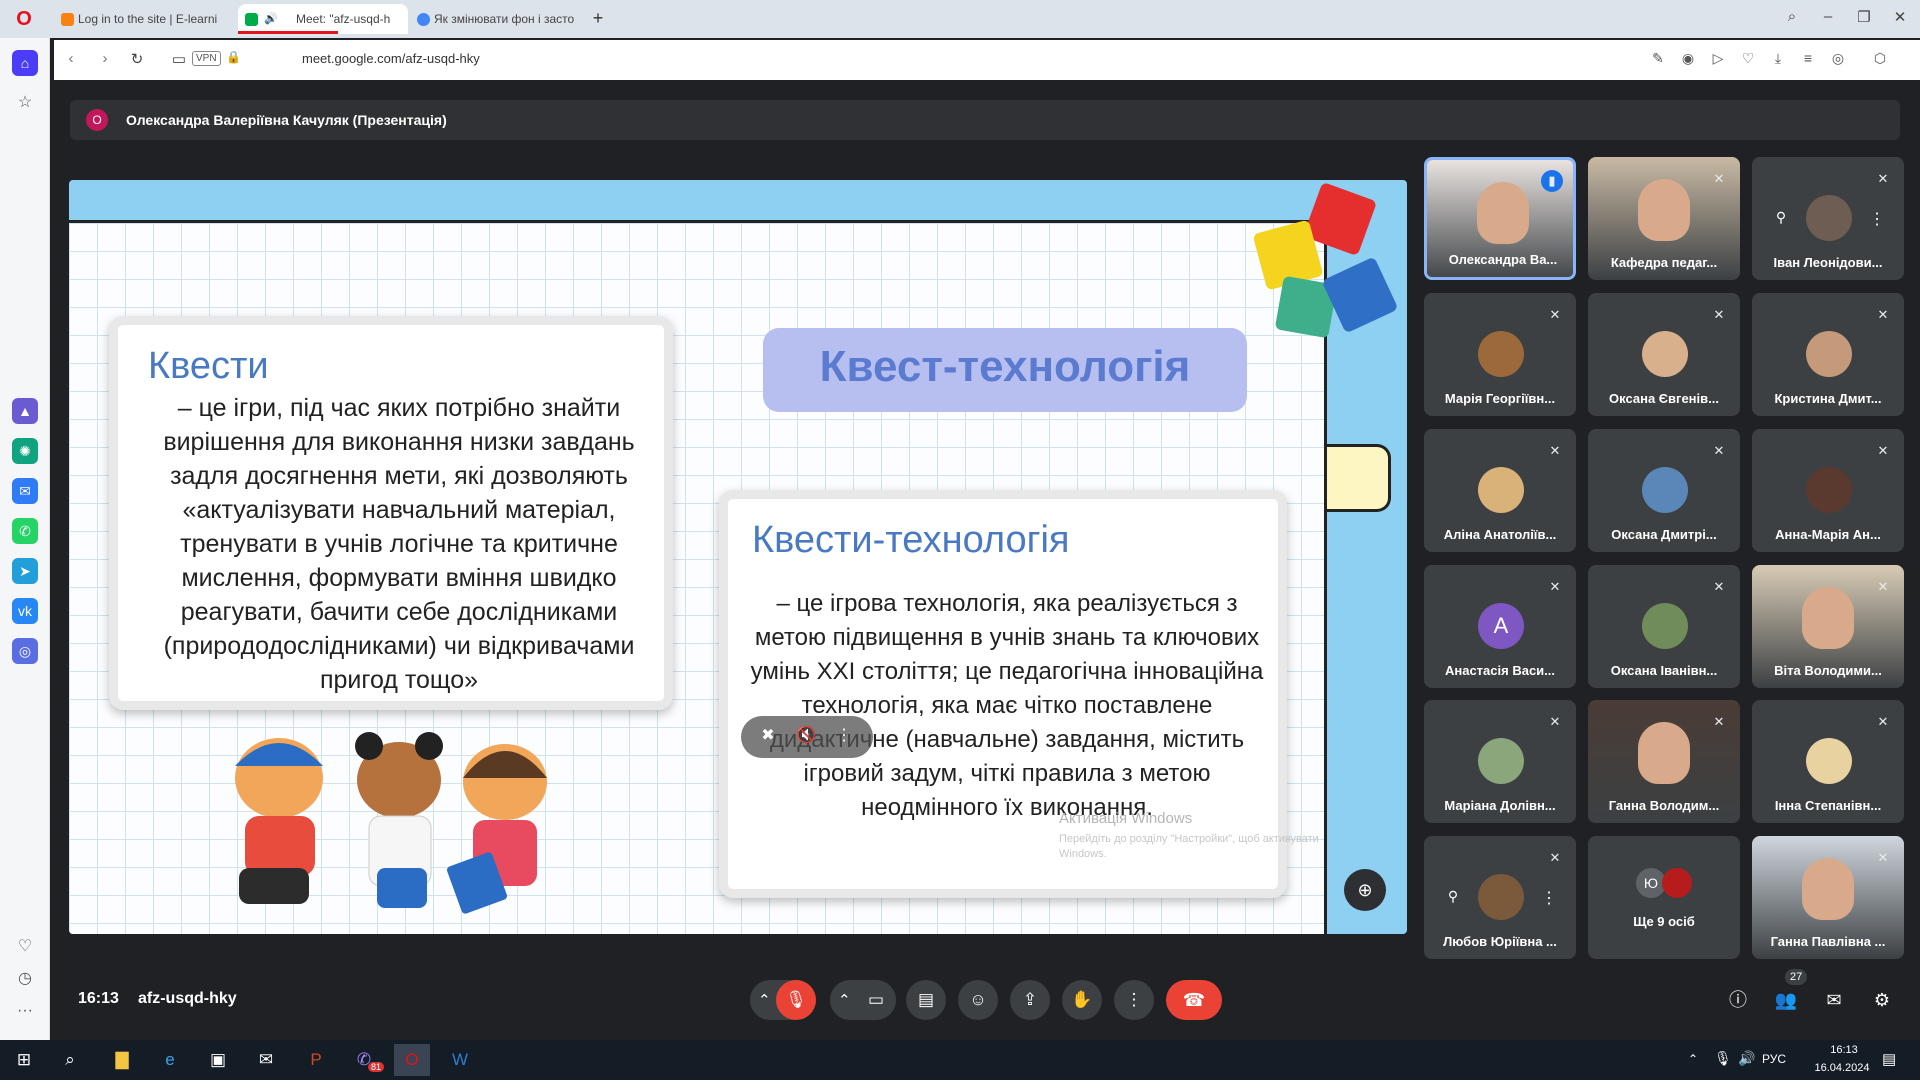  I want to click on url-text: meet.google.com/afz-usqd-hky, so click(391, 58).